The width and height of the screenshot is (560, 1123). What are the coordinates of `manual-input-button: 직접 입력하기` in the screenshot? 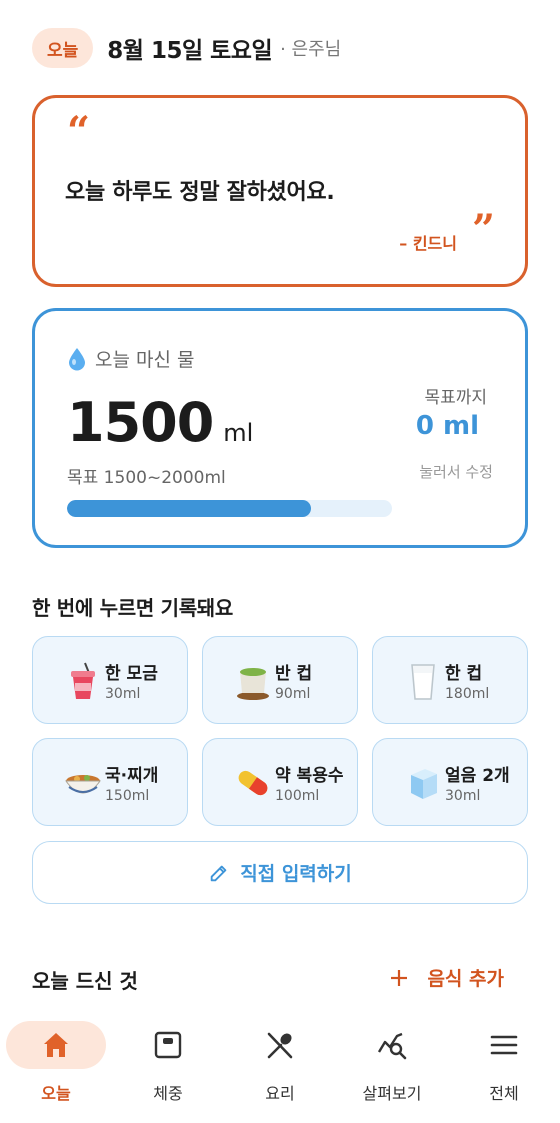 It's located at (280, 872).